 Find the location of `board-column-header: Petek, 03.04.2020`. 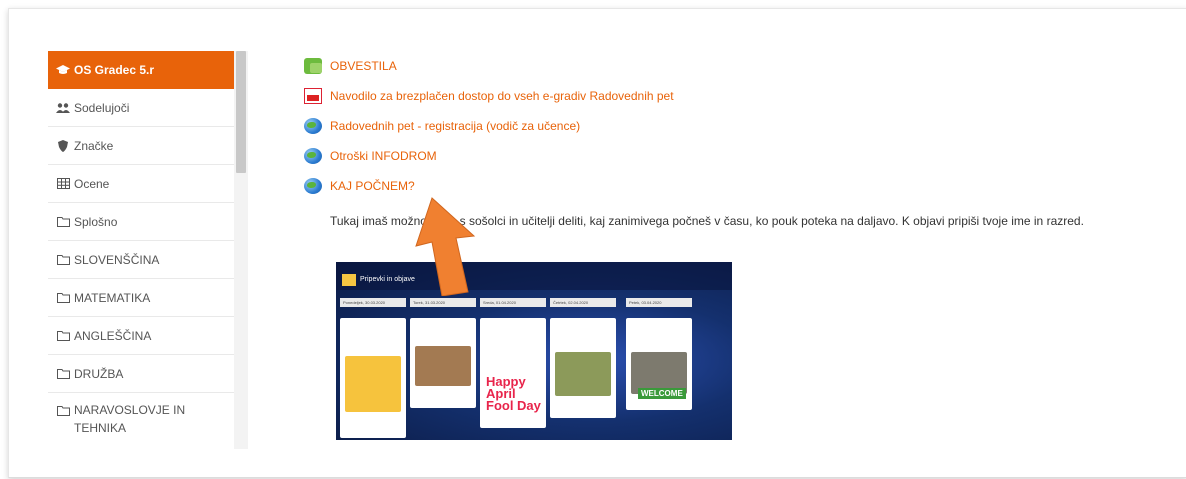

board-column-header: Petek, 03.04.2020 is located at coordinates (659, 302).